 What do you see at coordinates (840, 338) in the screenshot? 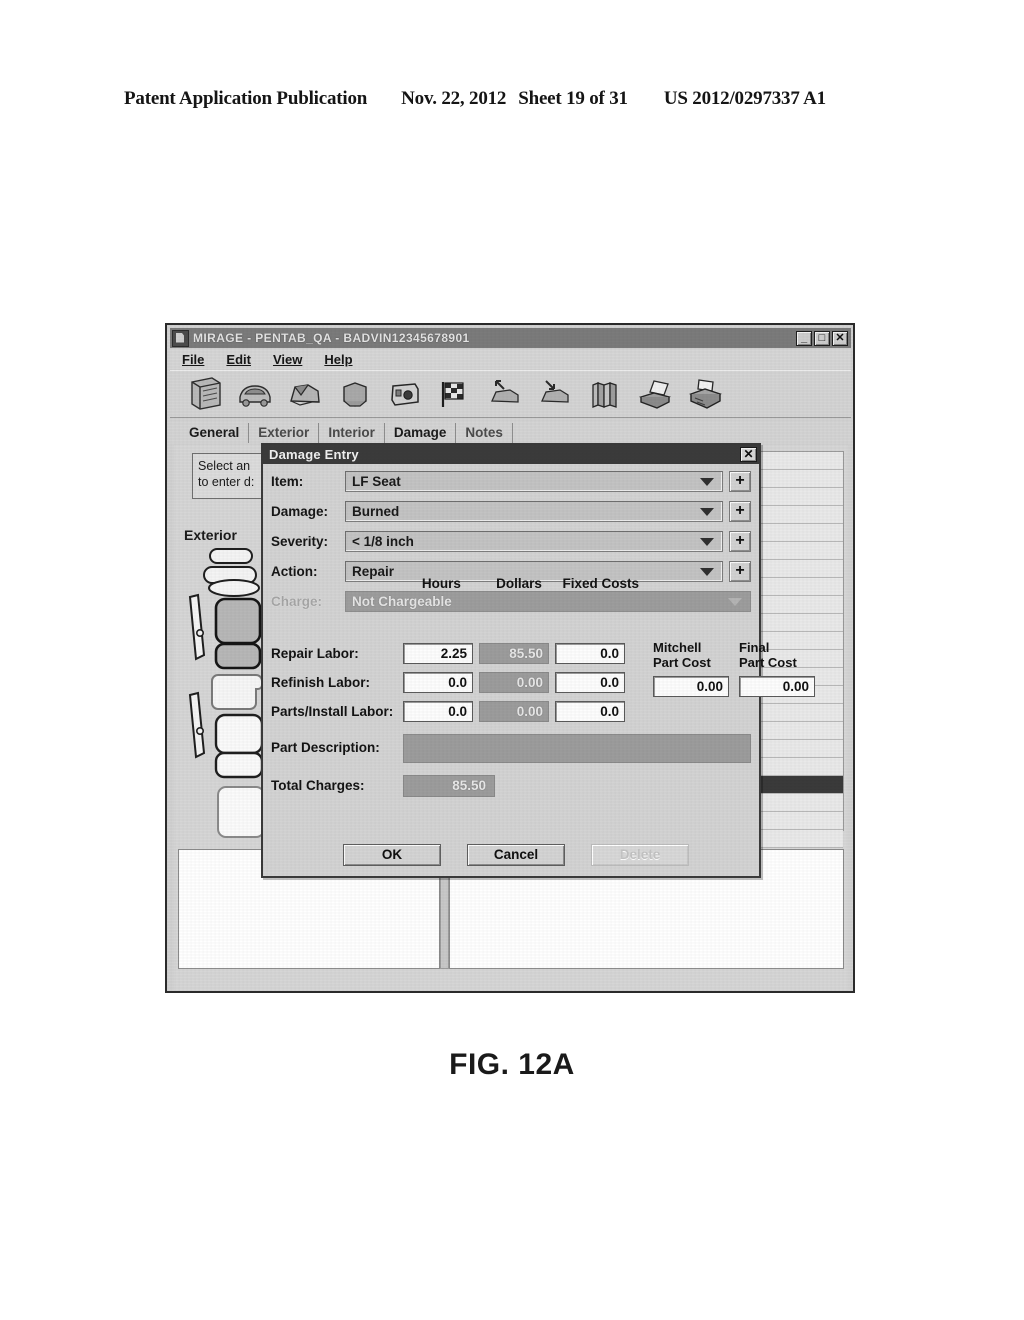
I see `close-button: ✕` at bounding box center [840, 338].